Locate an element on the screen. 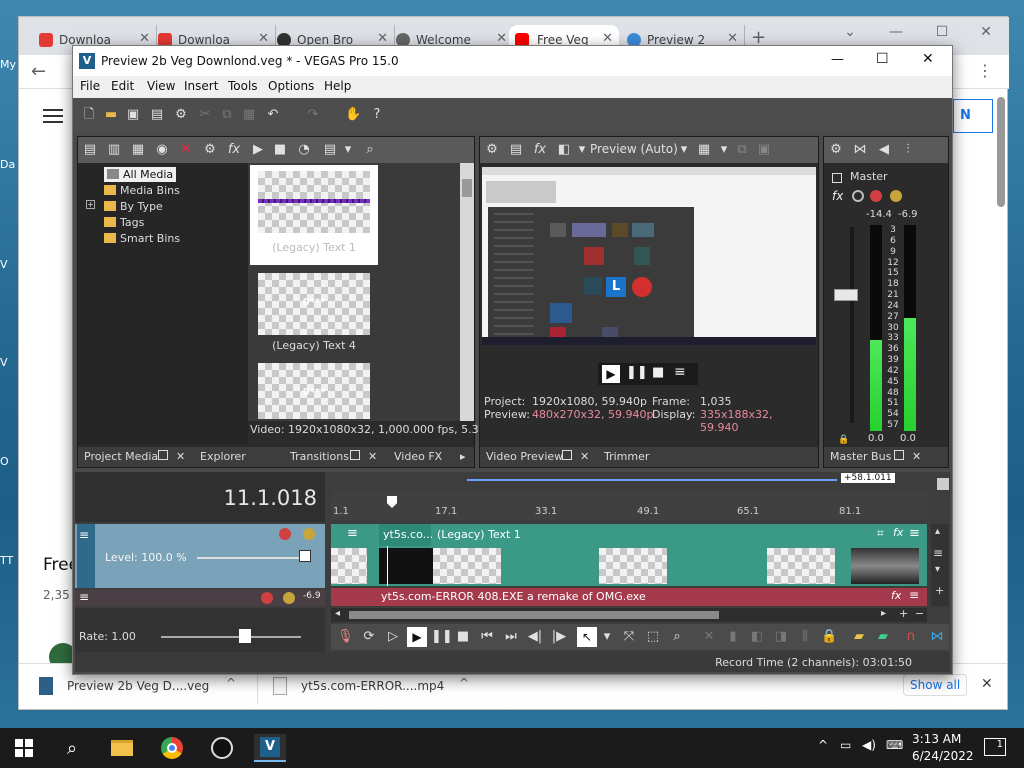  audio-track-header: ≡ -6.9 is located at coordinates (200, 598).